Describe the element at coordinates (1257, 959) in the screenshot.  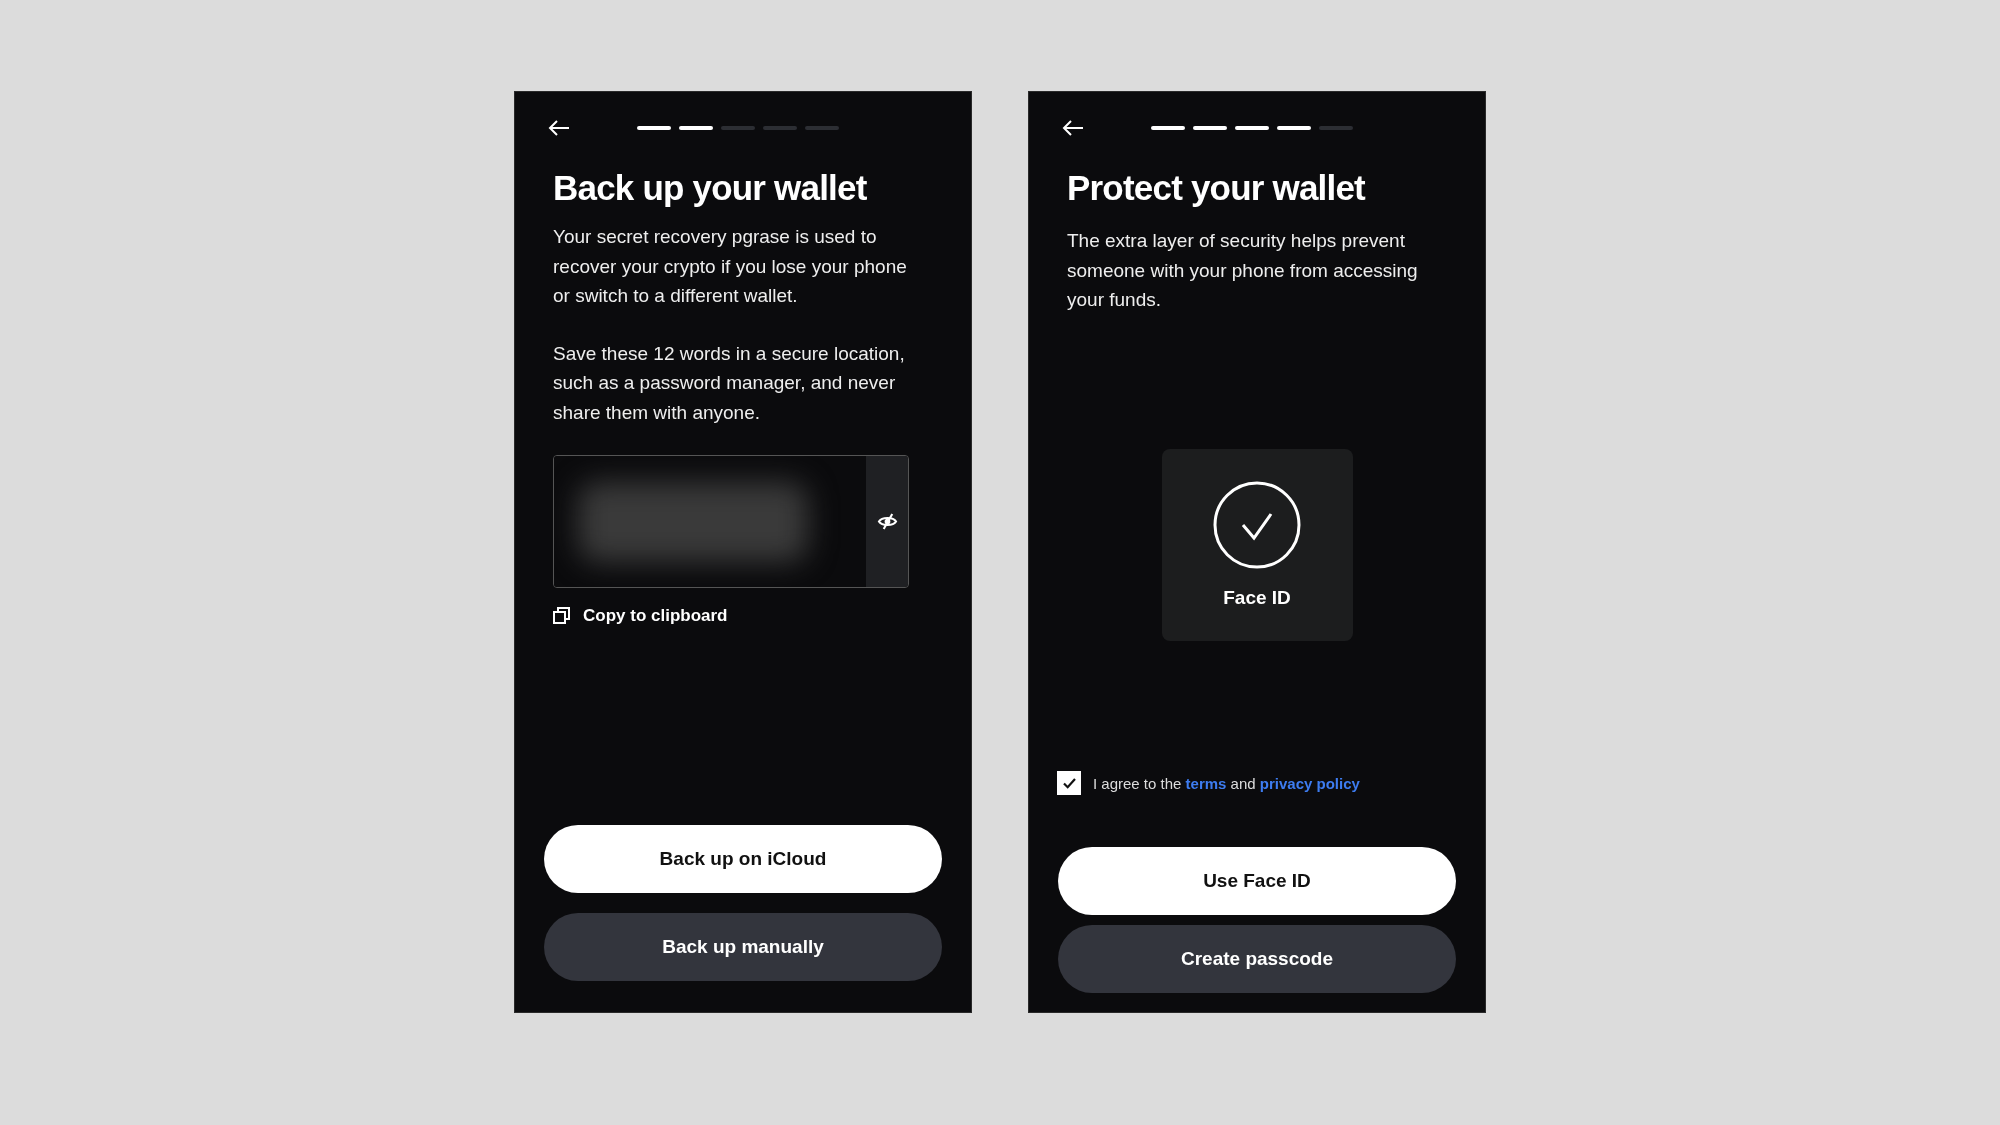
I see `action-button: Create passcode` at that location.